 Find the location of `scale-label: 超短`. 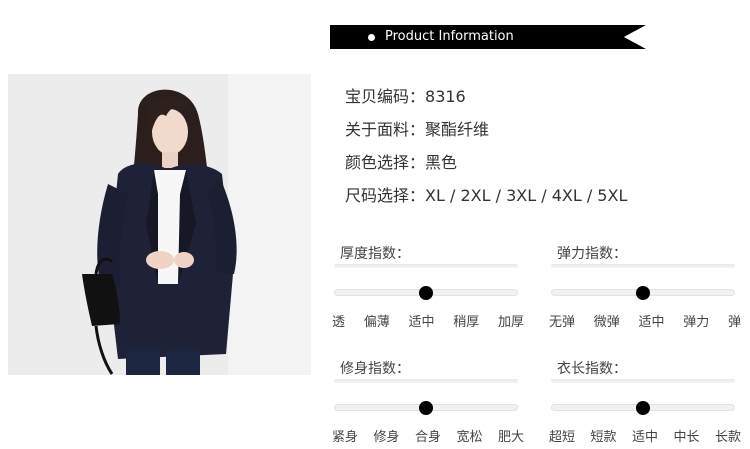

scale-label: 超短 is located at coordinates (562, 437).